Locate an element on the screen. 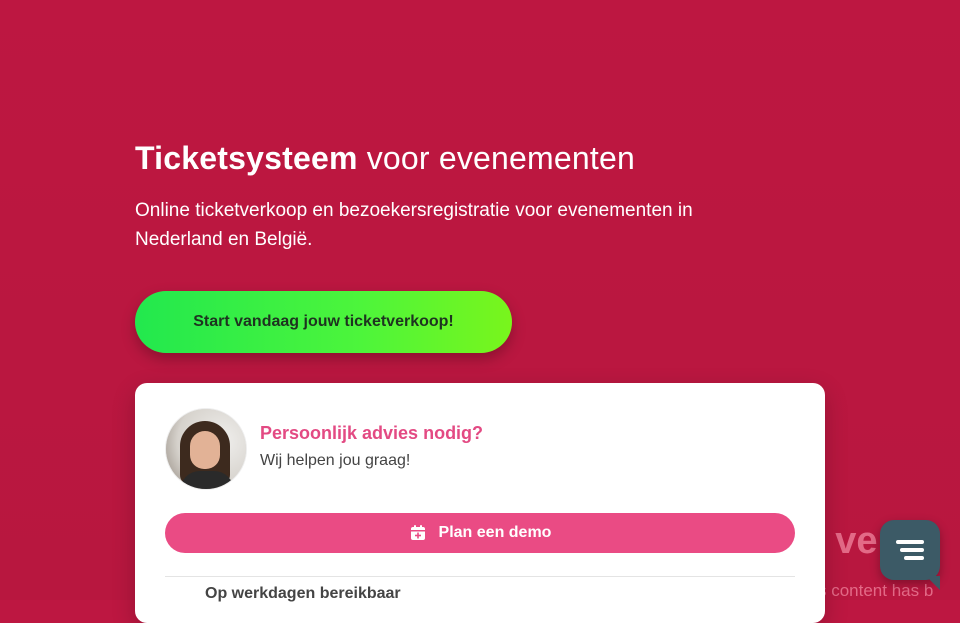  start-ticket-sales-button: Start vandaag jouw ticketverkoop! is located at coordinates (323, 322).